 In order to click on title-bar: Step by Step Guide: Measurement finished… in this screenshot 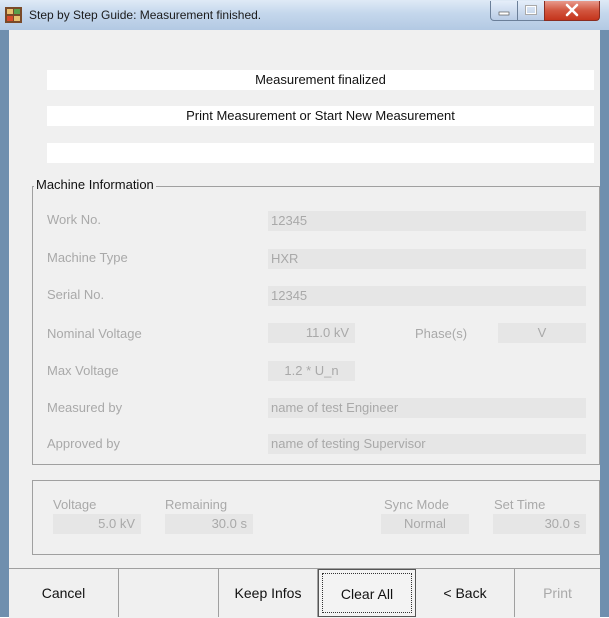, I will do `click(304, 15)`.